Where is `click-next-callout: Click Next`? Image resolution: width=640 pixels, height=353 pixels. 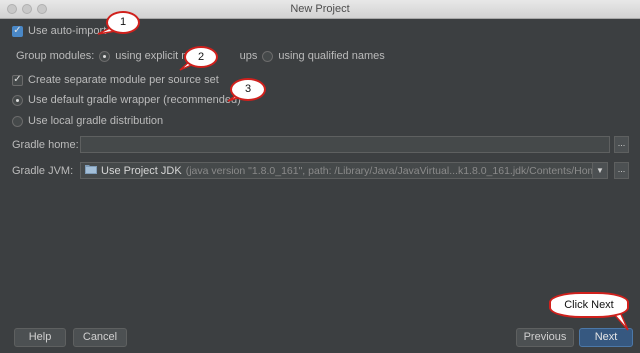
click-next-callout: Click Next is located at coordinates (589, 305).